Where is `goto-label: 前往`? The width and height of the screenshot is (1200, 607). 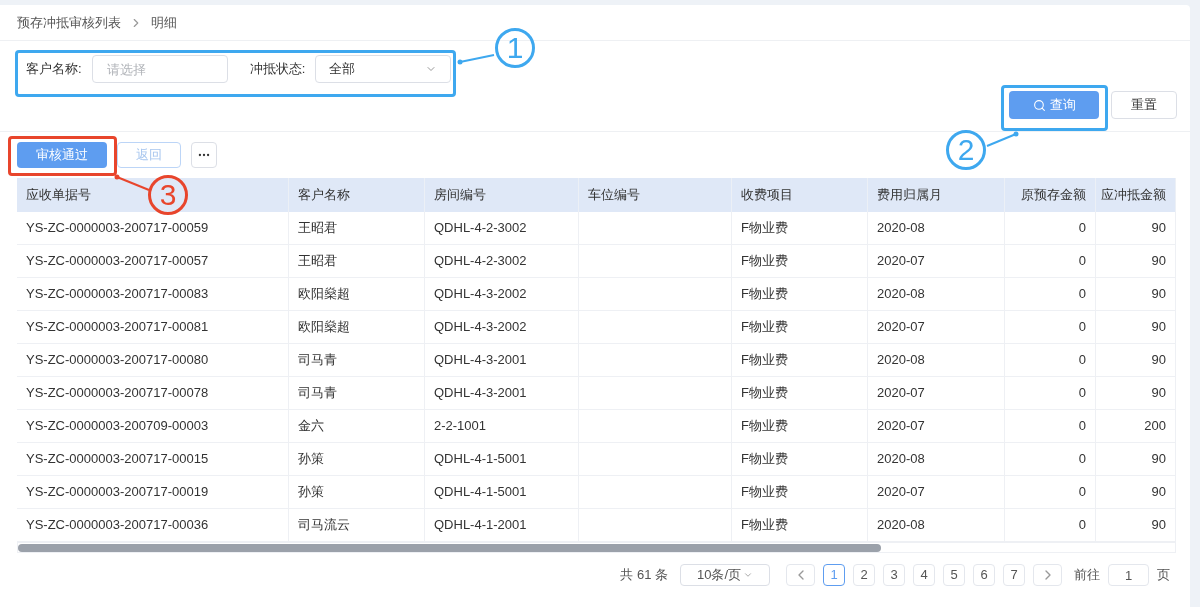 goto-label: 前往 is located at coordinates (1087, 575).